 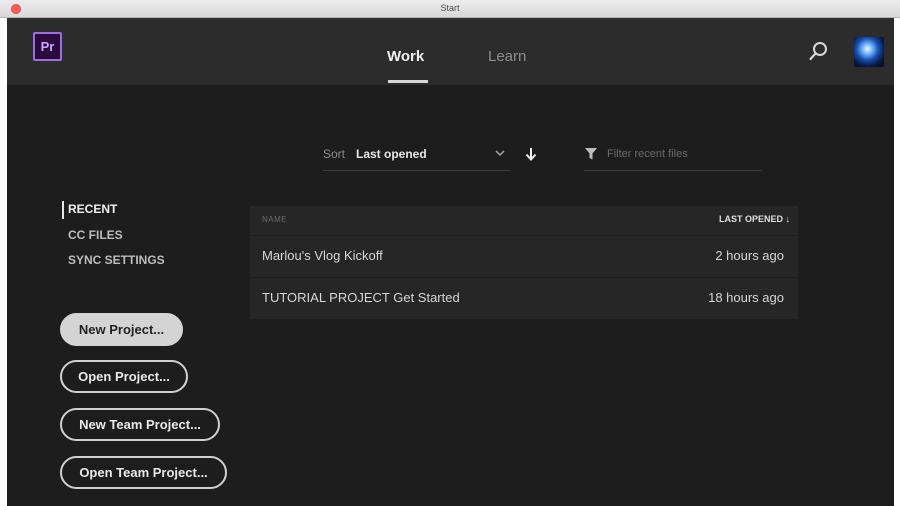 I want to click on sort-underline, so click(x=417, y=170).